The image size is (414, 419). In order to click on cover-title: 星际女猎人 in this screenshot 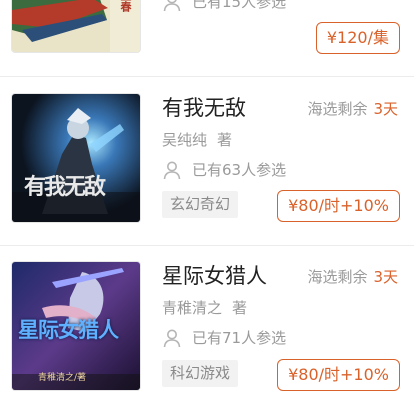, I will do `click(68, 330)`.